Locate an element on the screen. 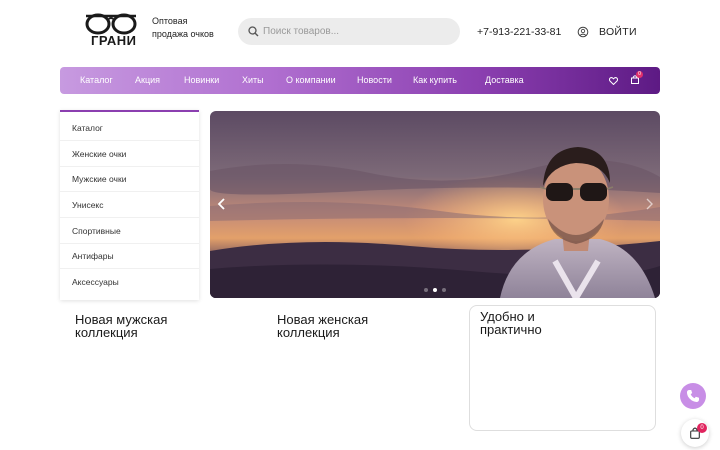 This screenshot has height=450, width=720. phone-icon is located at coordinates (692, 396).